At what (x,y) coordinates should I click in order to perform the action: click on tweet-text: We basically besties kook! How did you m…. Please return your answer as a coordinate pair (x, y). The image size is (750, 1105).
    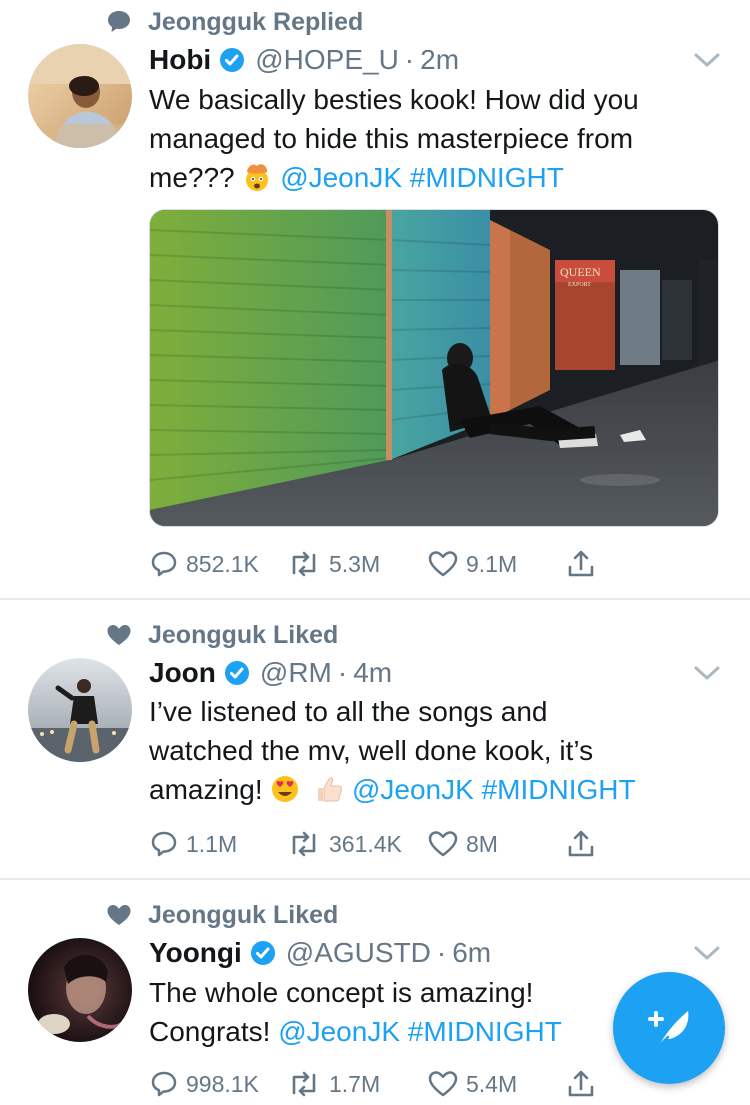
    Looking at the image, I should click on (439, 138).